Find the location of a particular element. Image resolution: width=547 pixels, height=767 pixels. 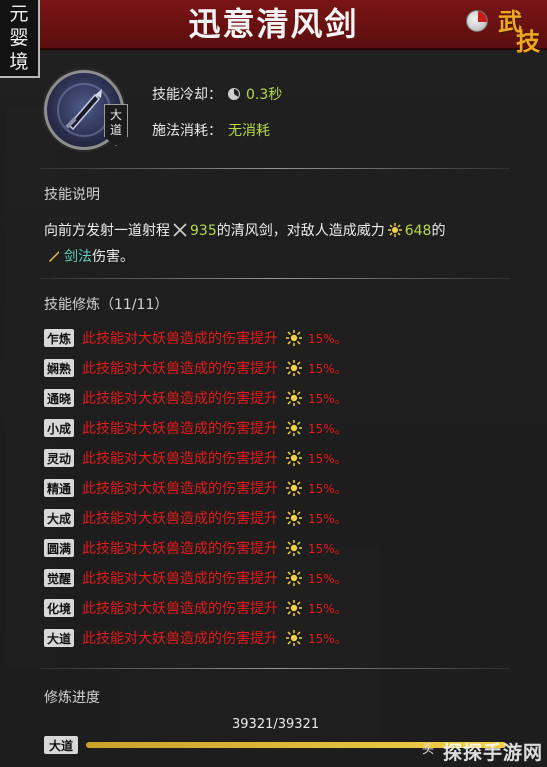

cost-row: 施法消耗： 无消耗 is located at coordinates (211, 130).